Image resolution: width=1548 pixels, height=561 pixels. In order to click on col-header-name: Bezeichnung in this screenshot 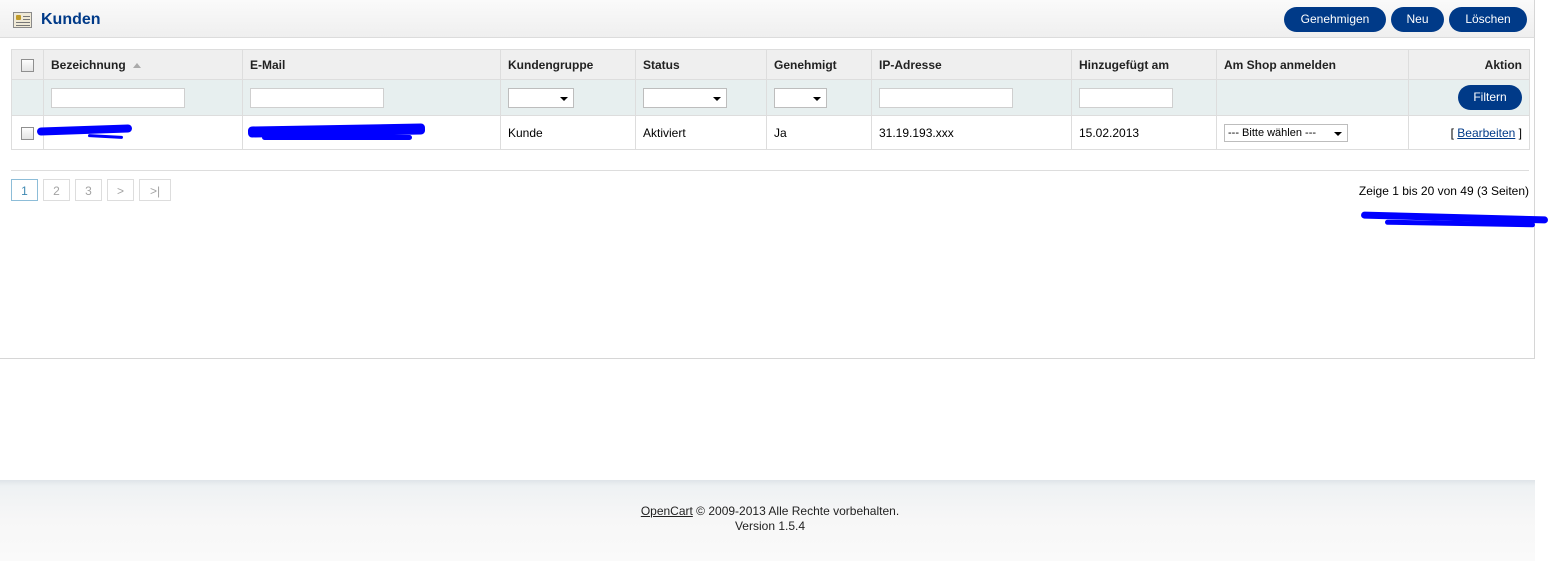, I will do `click(143, 64)`.